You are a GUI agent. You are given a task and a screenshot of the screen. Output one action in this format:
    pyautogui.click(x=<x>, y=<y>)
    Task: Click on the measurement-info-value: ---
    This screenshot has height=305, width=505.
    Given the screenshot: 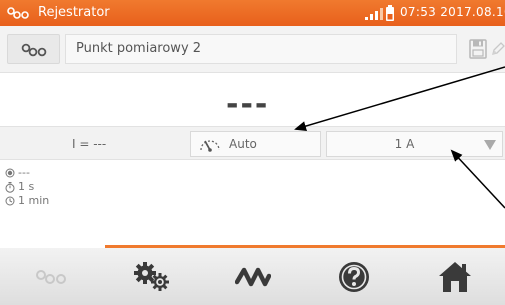 What is the action you would take?
    pyautogui.click(x=24, y=172)
    